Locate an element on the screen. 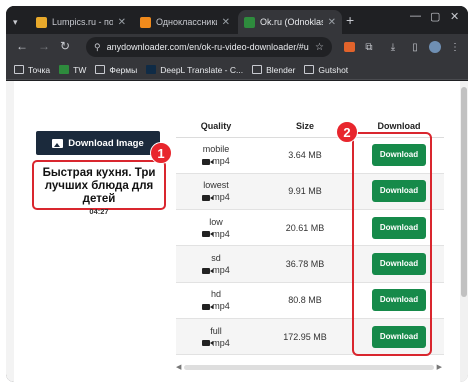  close-window-icon: ✕ is located at coordinates (454, 16).